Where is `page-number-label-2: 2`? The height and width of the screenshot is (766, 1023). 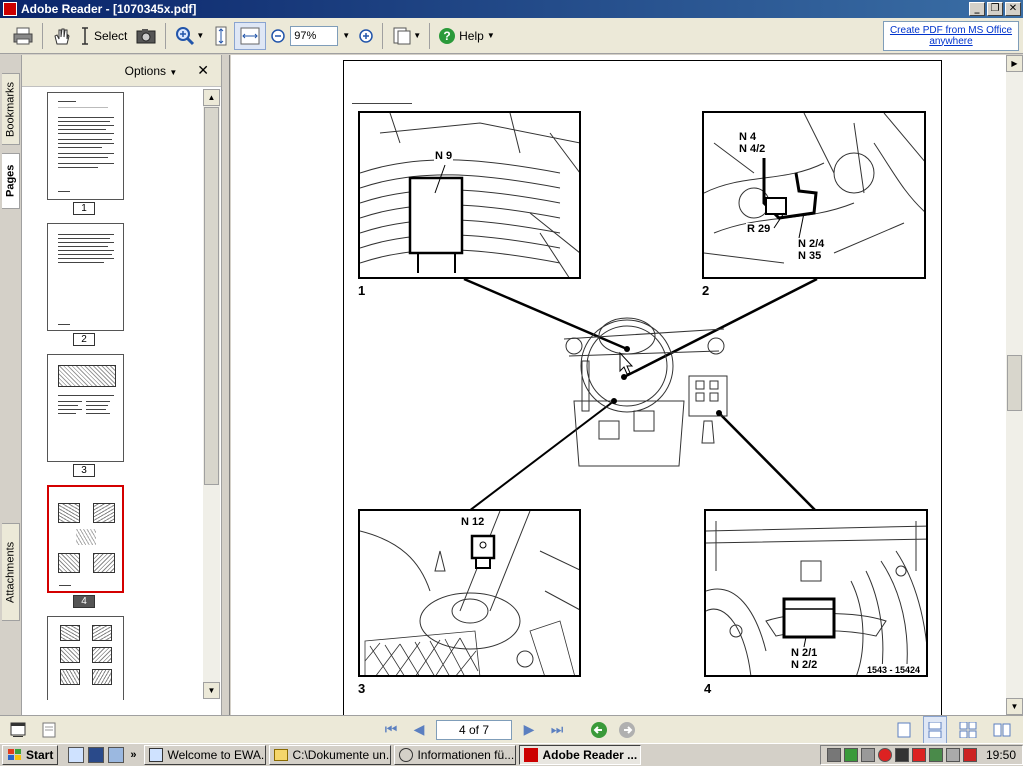 page-number-label-2: 2 is located at coordinates (84, 339).